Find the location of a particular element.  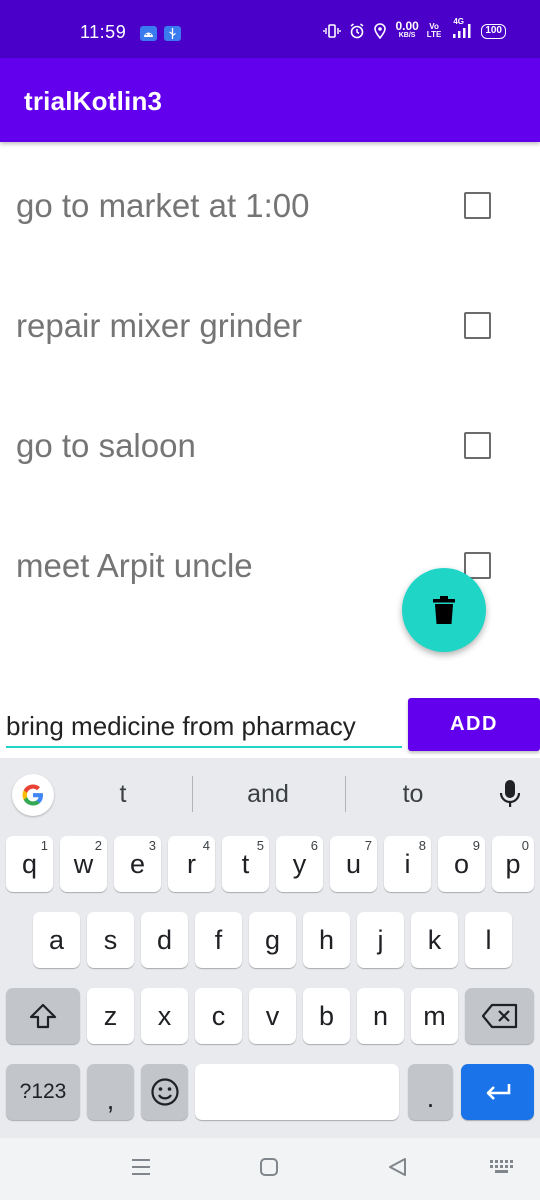

signal-icon: 4G is located at coordinates (461, 28).